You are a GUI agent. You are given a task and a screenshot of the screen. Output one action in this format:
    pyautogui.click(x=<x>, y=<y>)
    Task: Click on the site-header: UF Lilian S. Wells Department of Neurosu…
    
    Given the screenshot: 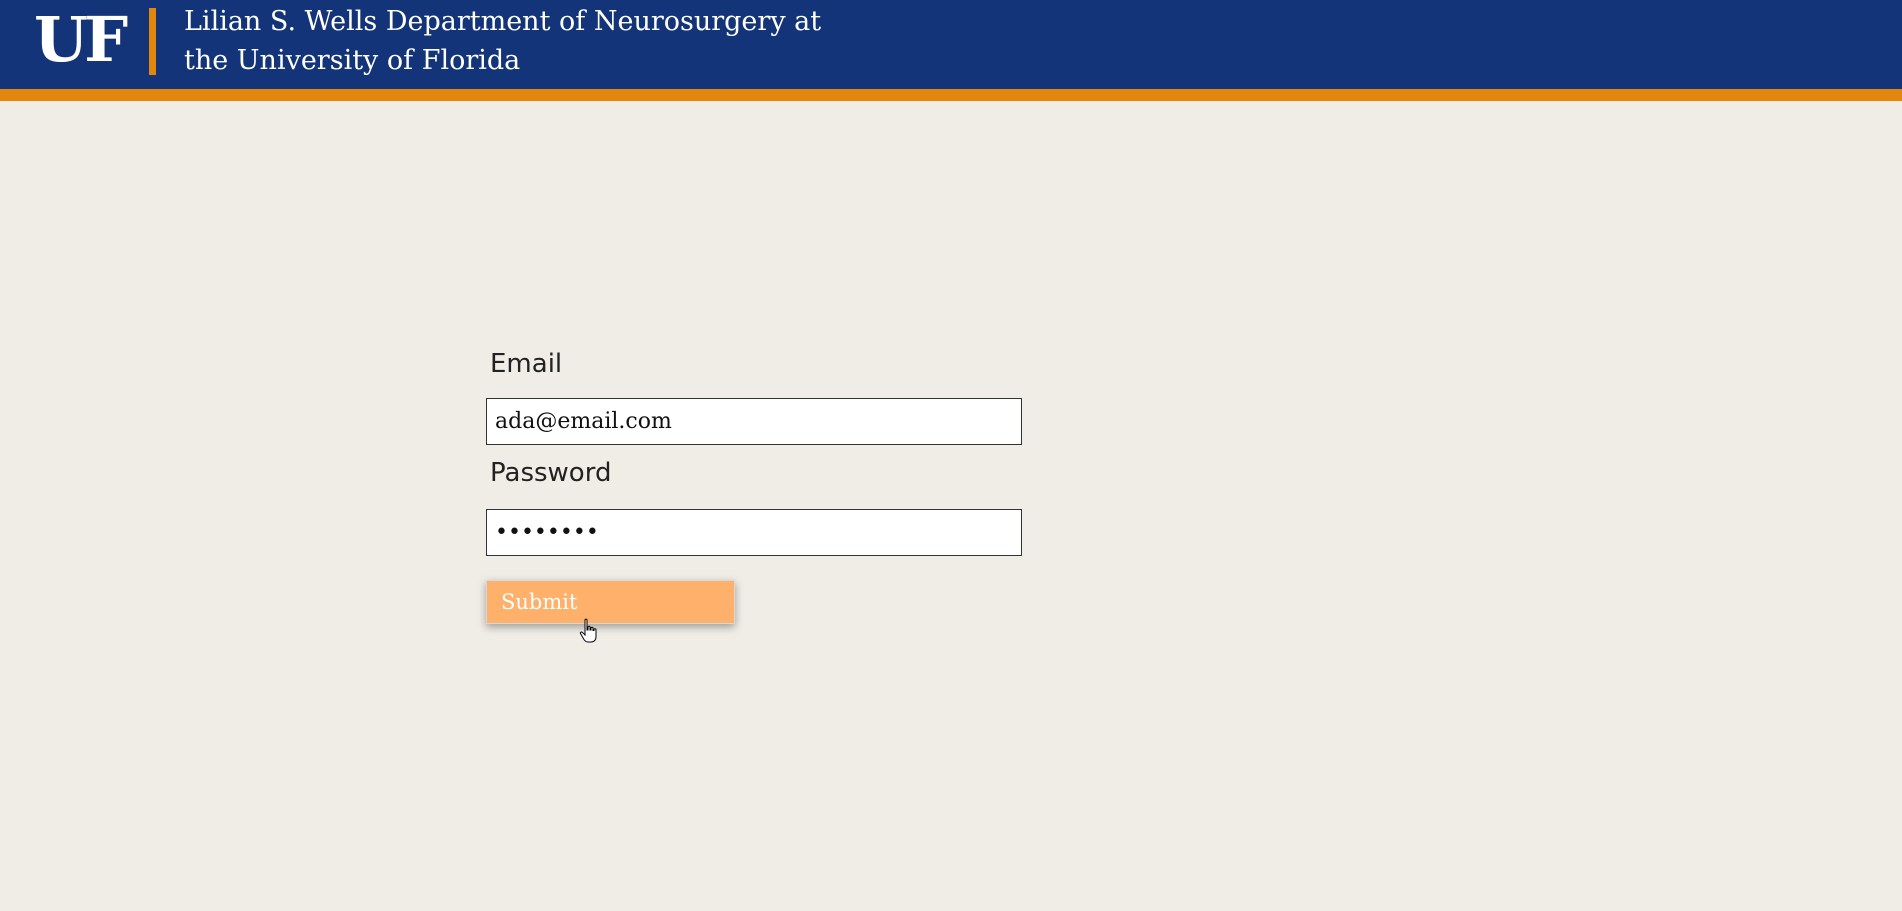 What is the action you would take?
    pyautogui.click(x=951, y=44)
    